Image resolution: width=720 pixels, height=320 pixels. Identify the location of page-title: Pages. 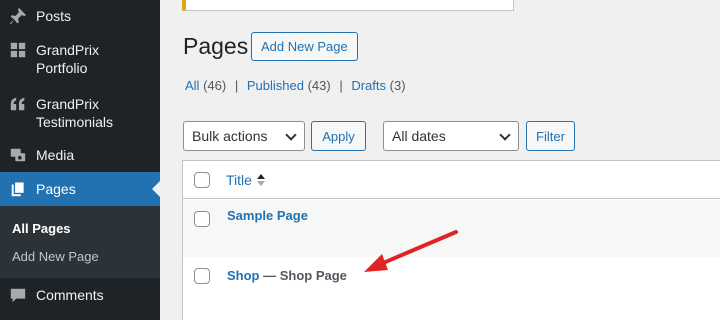
(216, 46).